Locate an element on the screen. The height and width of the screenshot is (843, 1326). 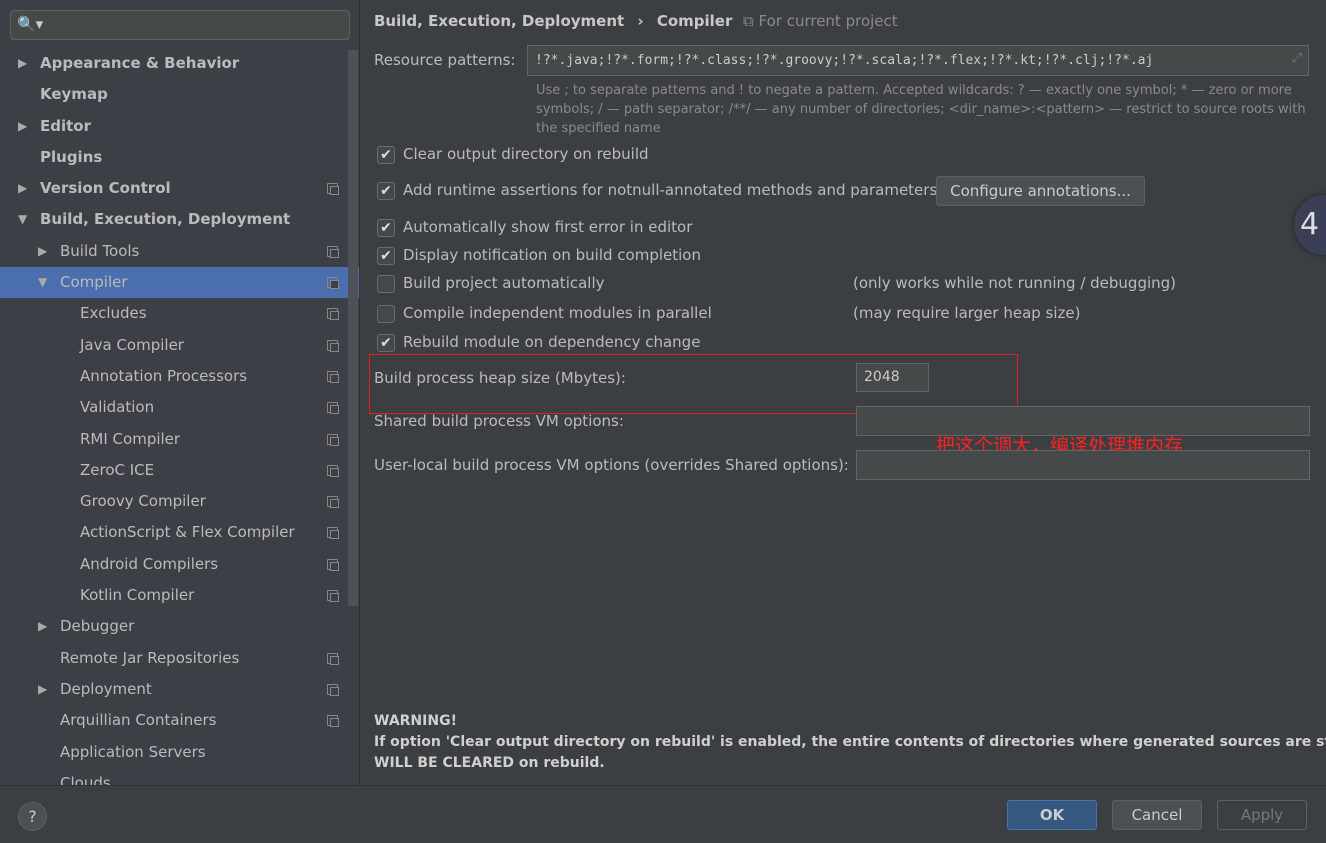
tree-item: Groovy Compiler is located at coordinates (174, 501).